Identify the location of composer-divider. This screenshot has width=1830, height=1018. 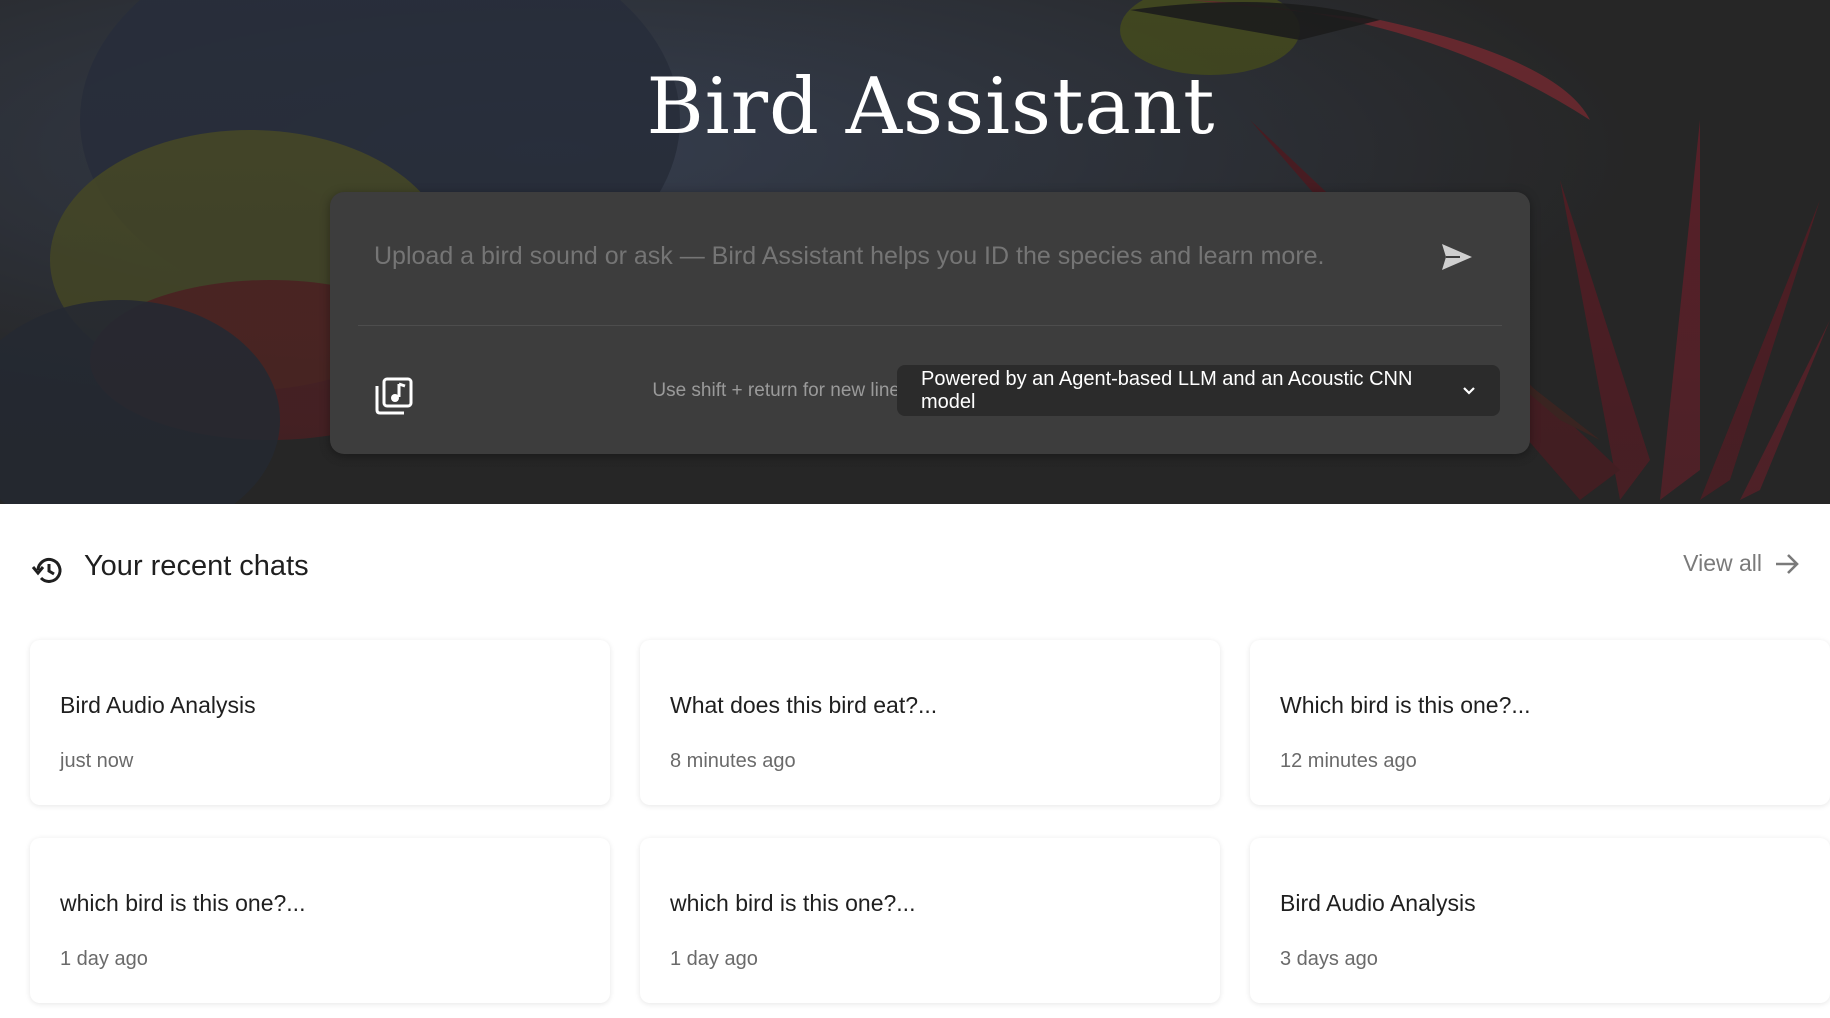
(930, 325).